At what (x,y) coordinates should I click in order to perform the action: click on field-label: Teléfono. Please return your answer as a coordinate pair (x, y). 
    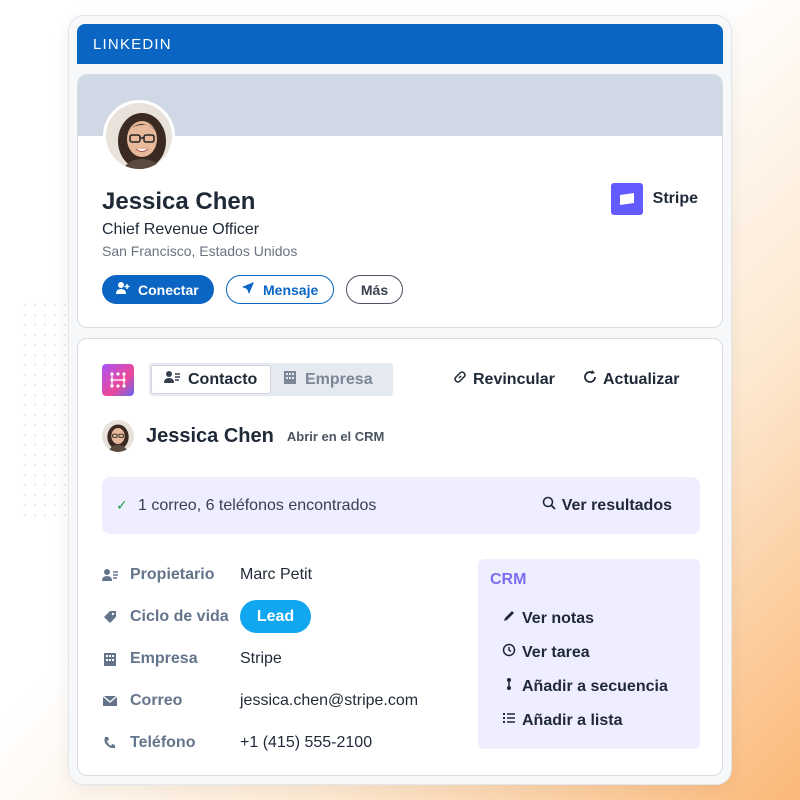
    Looking at the image, I should click on (163, 742).